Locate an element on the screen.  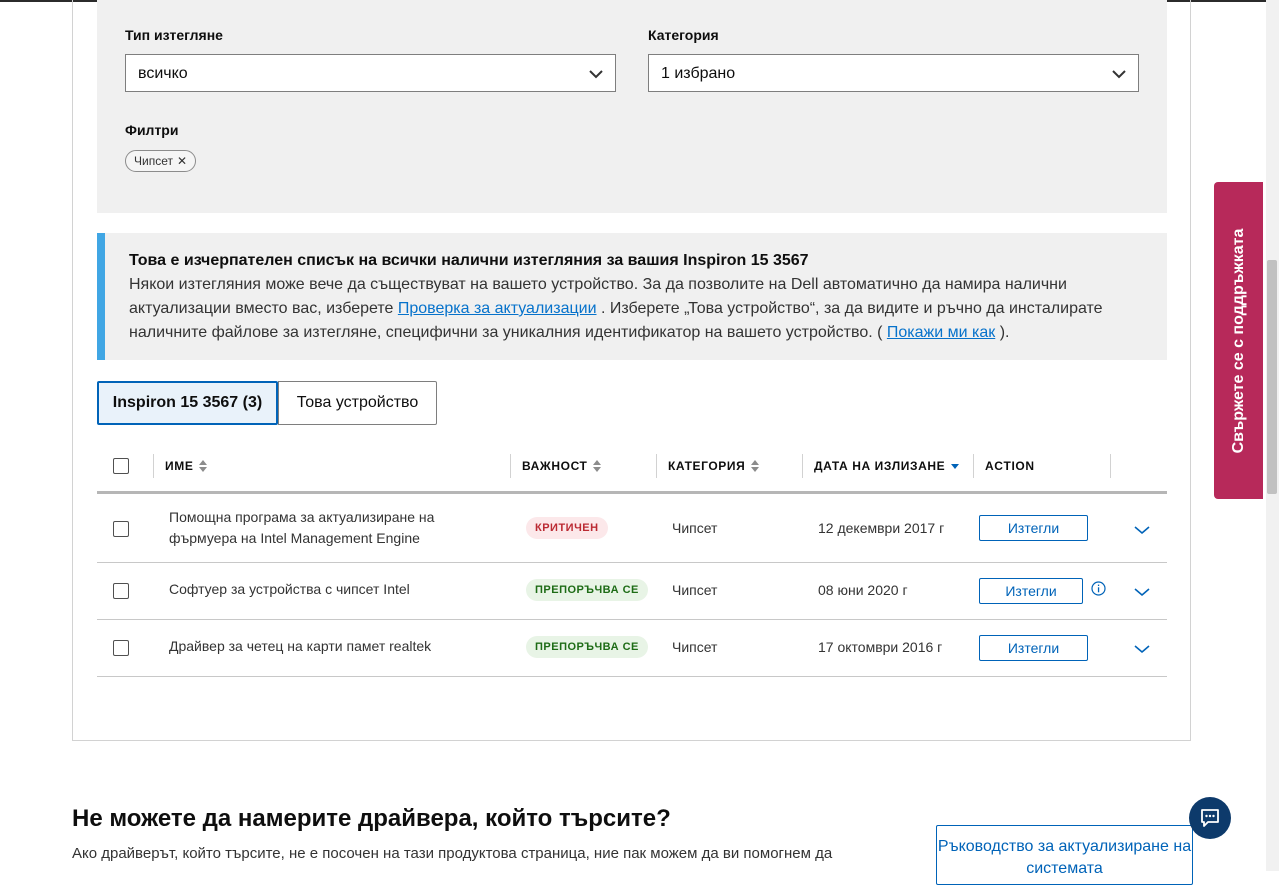
column-header-release-date: ДАТА НА ИЗЛИЗАНЕ is located at coordinates (887, 466).